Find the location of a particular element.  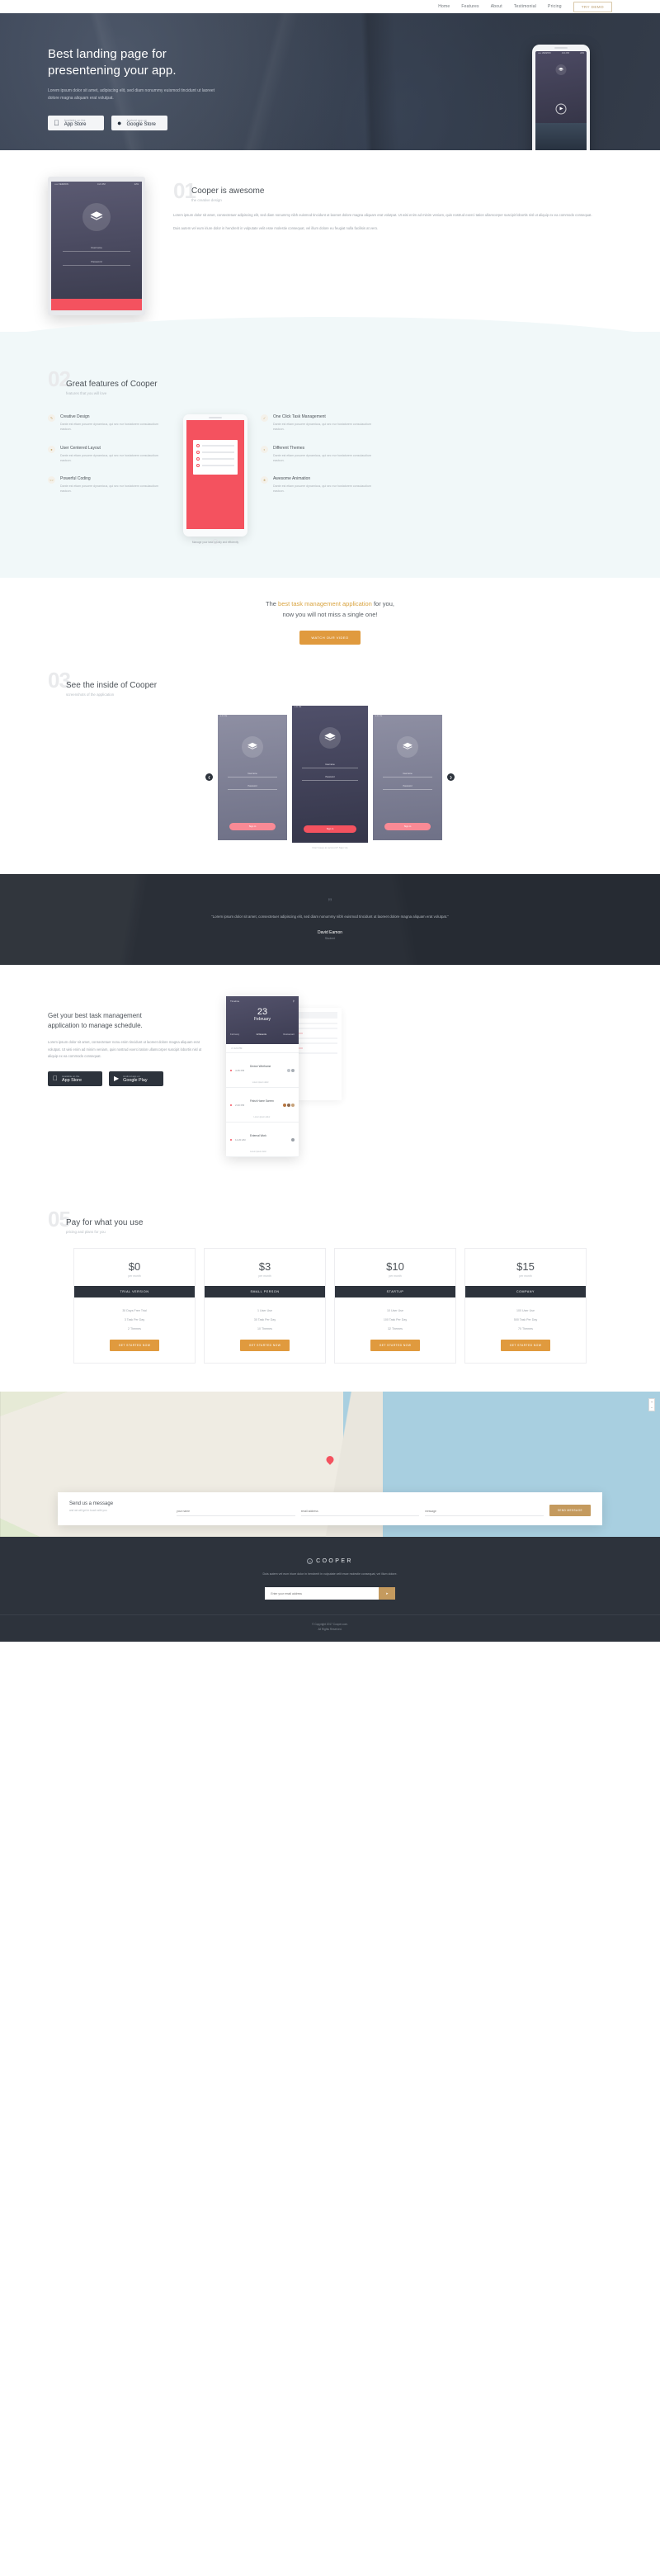

slide-left: 4:21 PM Username Password Sign in is located at coordinates (252, 777).